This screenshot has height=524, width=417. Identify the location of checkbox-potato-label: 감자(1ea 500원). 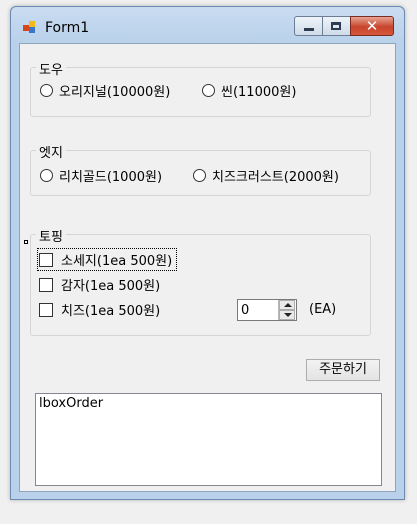
(111, 286).